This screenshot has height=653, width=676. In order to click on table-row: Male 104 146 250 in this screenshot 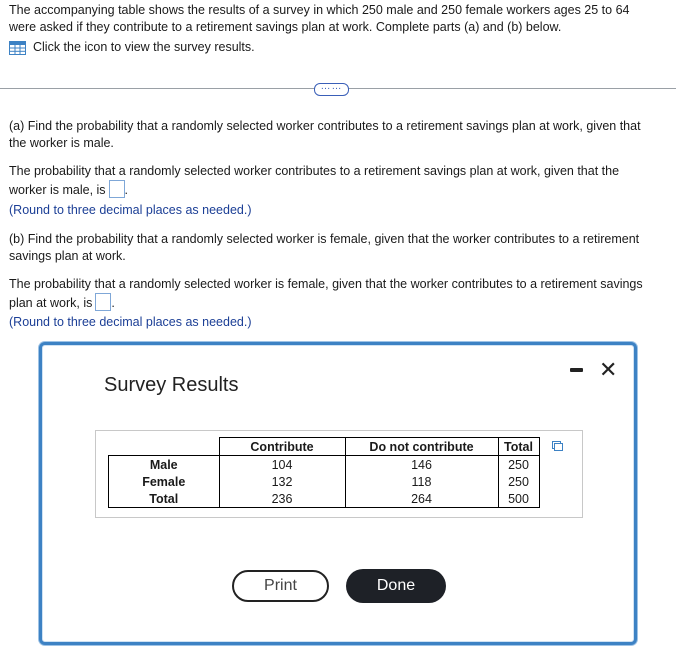, I will do `click(324, 464)`.